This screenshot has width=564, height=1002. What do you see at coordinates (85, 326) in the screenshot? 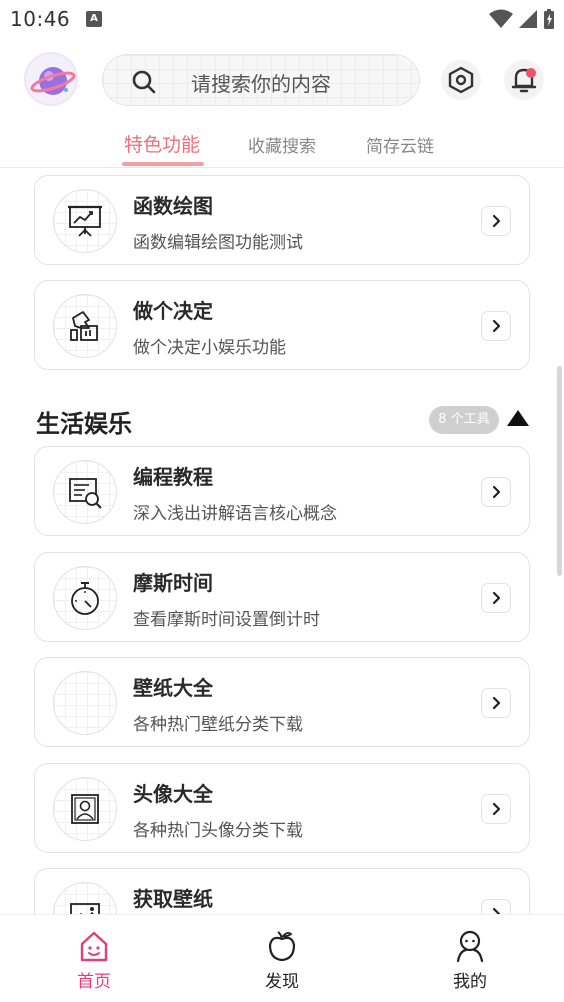
I see `hand-ballot-icon` at bounding box center [85, 326].